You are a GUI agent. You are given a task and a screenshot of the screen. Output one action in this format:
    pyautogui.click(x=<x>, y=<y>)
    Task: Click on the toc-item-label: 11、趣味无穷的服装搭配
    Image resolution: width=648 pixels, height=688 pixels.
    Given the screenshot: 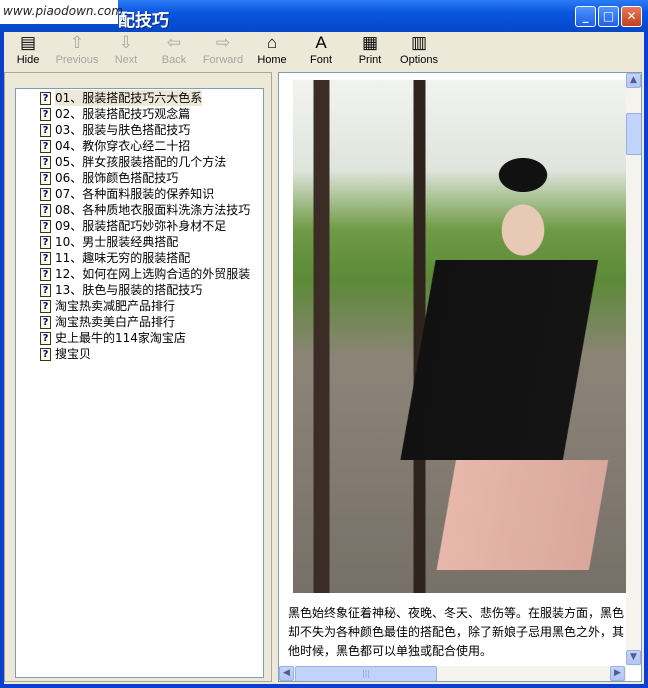 What is the action you would take?
    pyautogui.click(x=123, y=258)
    